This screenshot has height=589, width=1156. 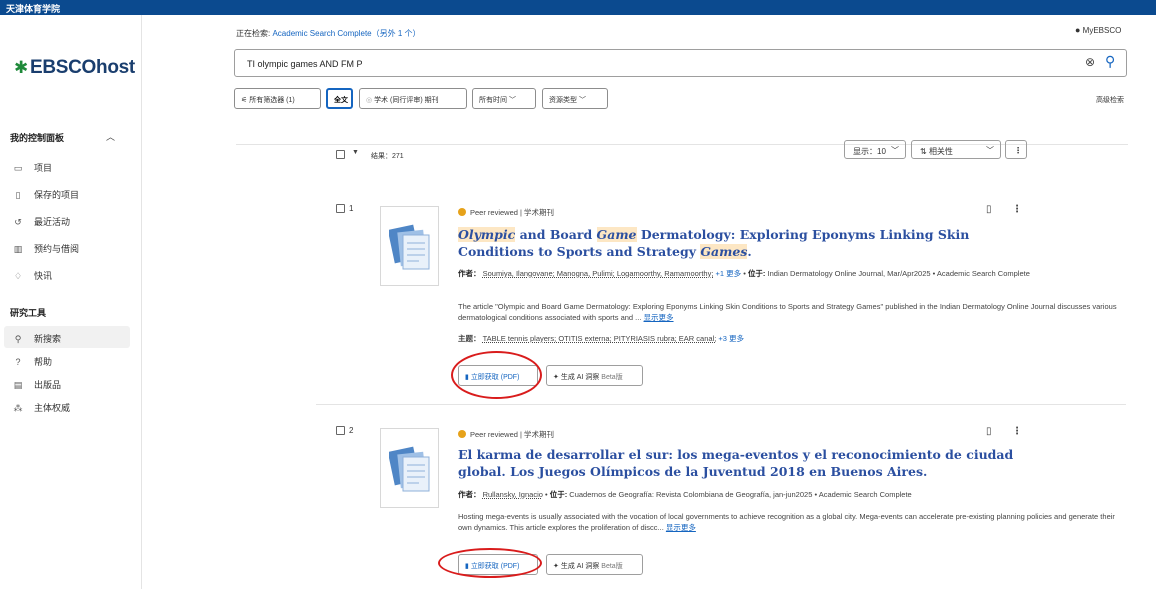 What do you see at coordinates (110, 136) in the screenshot?
I see `chevron-up-icon: ︿` at bounding box center [110, 136].